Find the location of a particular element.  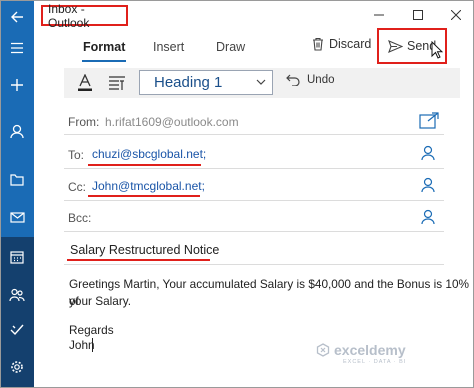

hamburger-menu-icon is located at coordinates (17, 48).